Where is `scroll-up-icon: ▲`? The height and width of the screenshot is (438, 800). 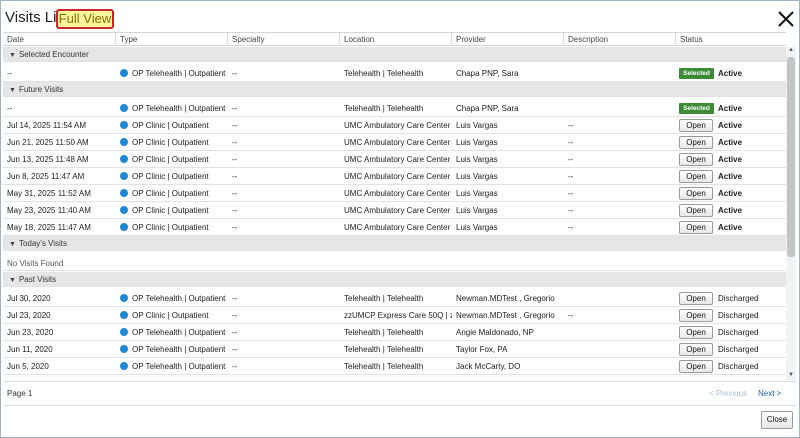 scroll-up-icon: ▲ is located at coordinates (791, 51).